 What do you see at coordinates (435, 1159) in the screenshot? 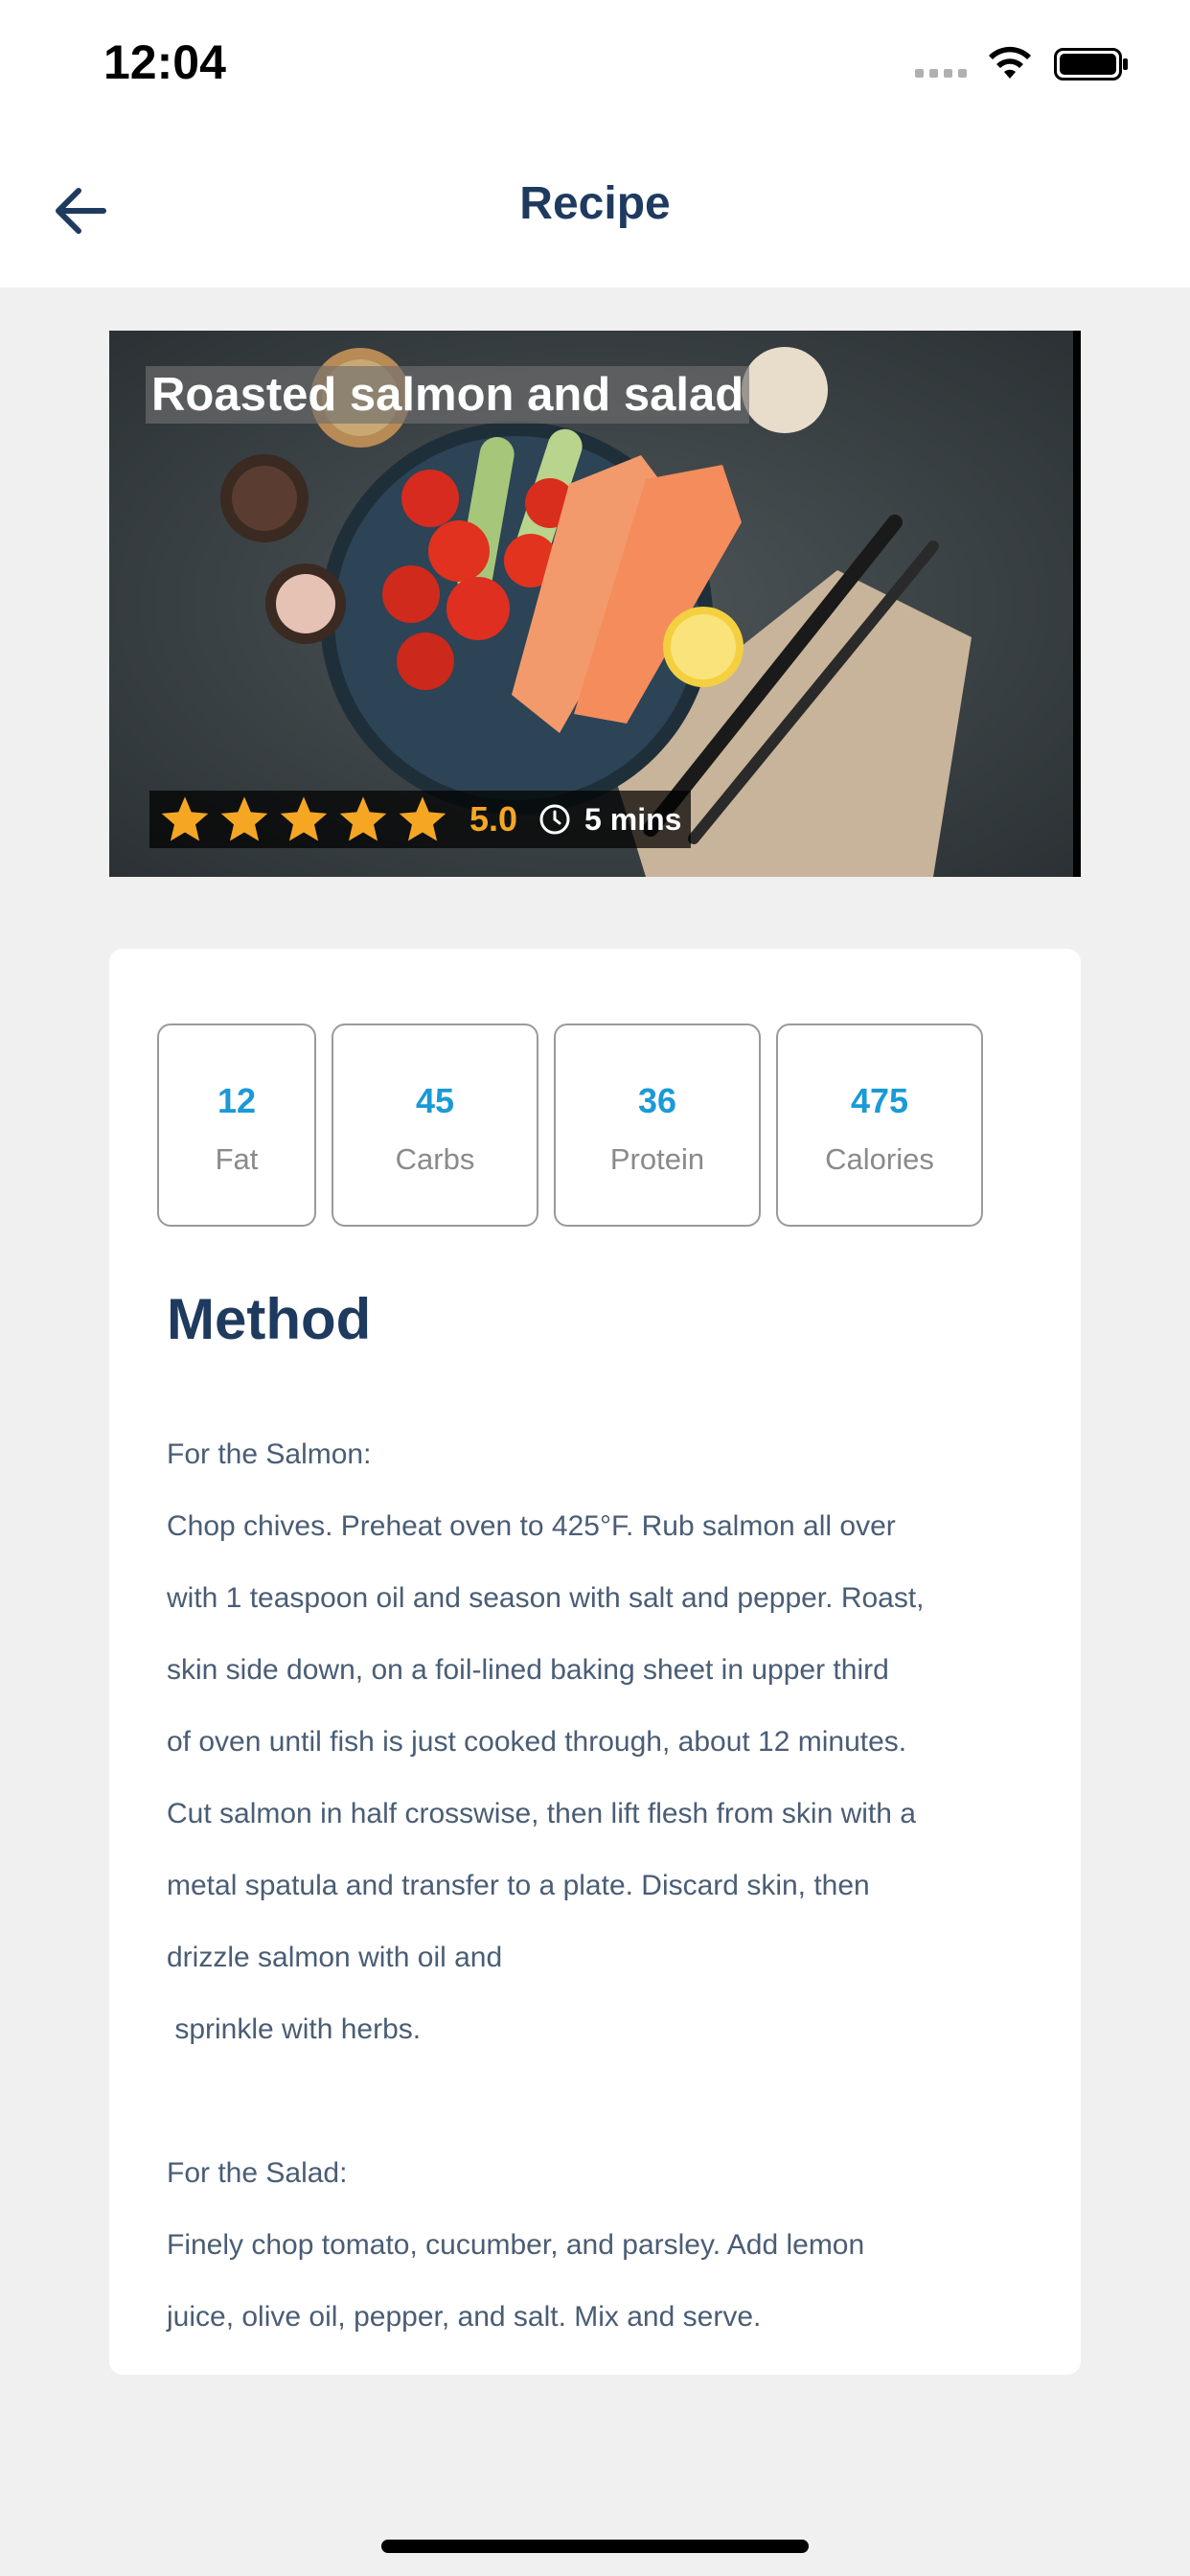
I see `nutrient-label: Carbs` at bounding box center [435, 1159].